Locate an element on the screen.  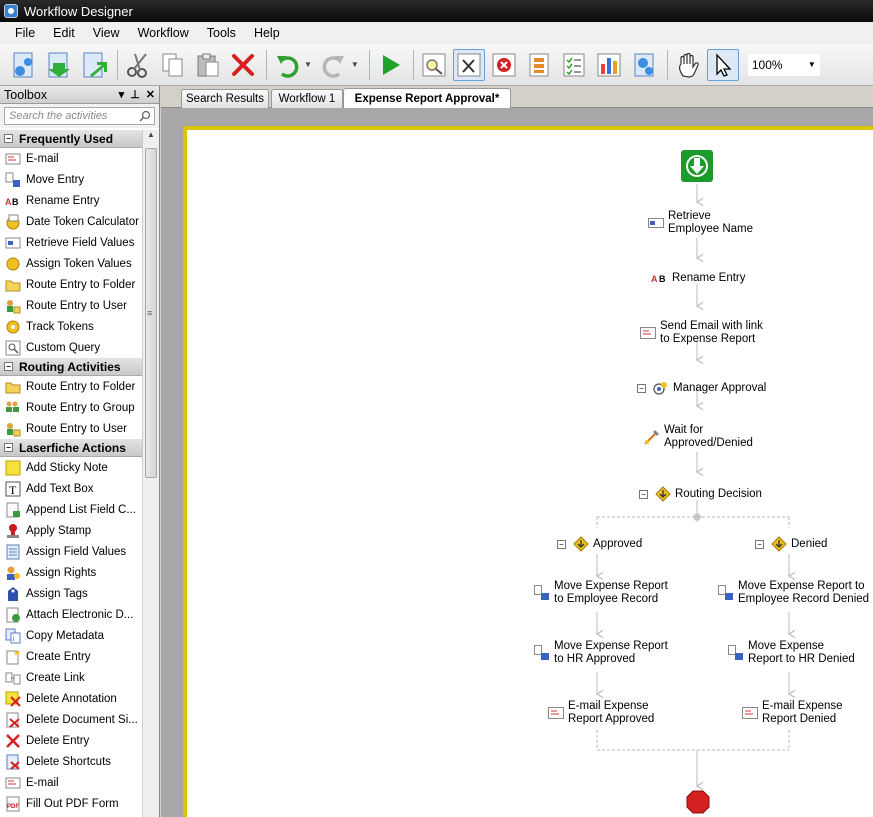
tab-search-results: Search Results is located at coordinates (225, 98).